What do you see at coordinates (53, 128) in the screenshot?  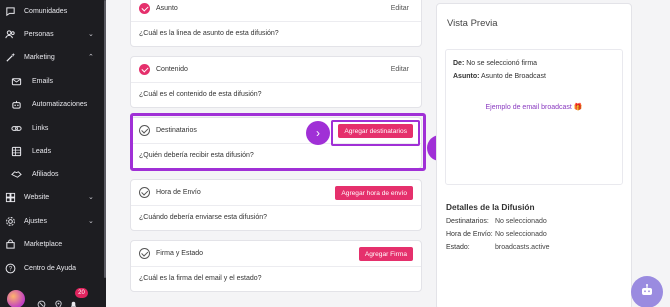 I see `sidebar-item-links: Links` at bounding box center [53, 128].